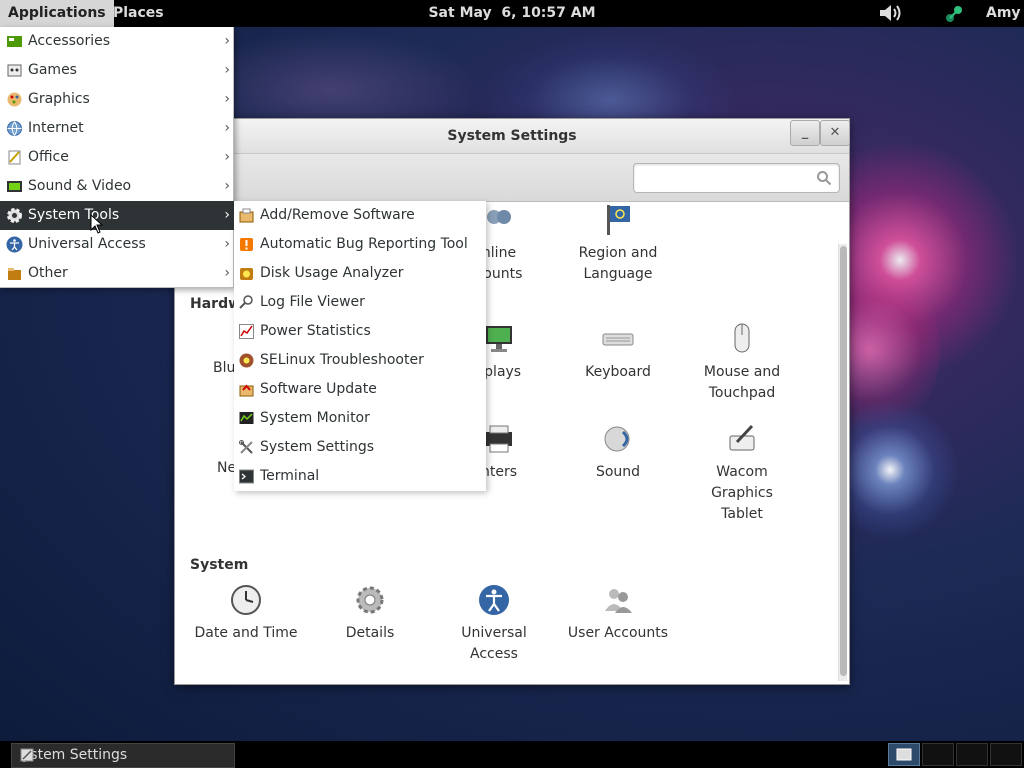 The image size is (1024, 768). What do you see at coordinates (117, 273) in the screenshot?
I see `menu-item-other: Other ›` at bounding box center [117, 273].